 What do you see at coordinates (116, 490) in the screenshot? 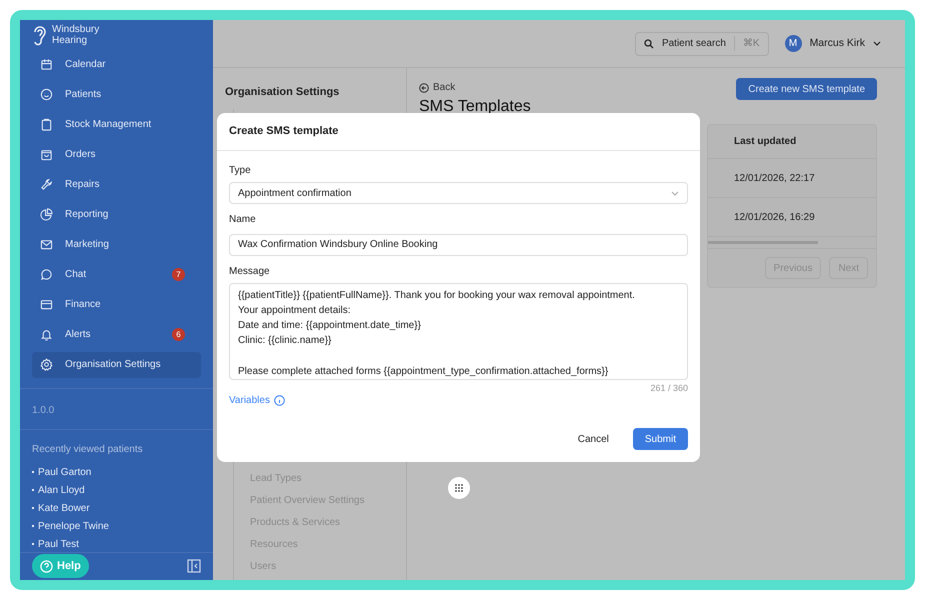
I see `recent-patient-link: Alan Lloyd` at bounding box center [116, 490].